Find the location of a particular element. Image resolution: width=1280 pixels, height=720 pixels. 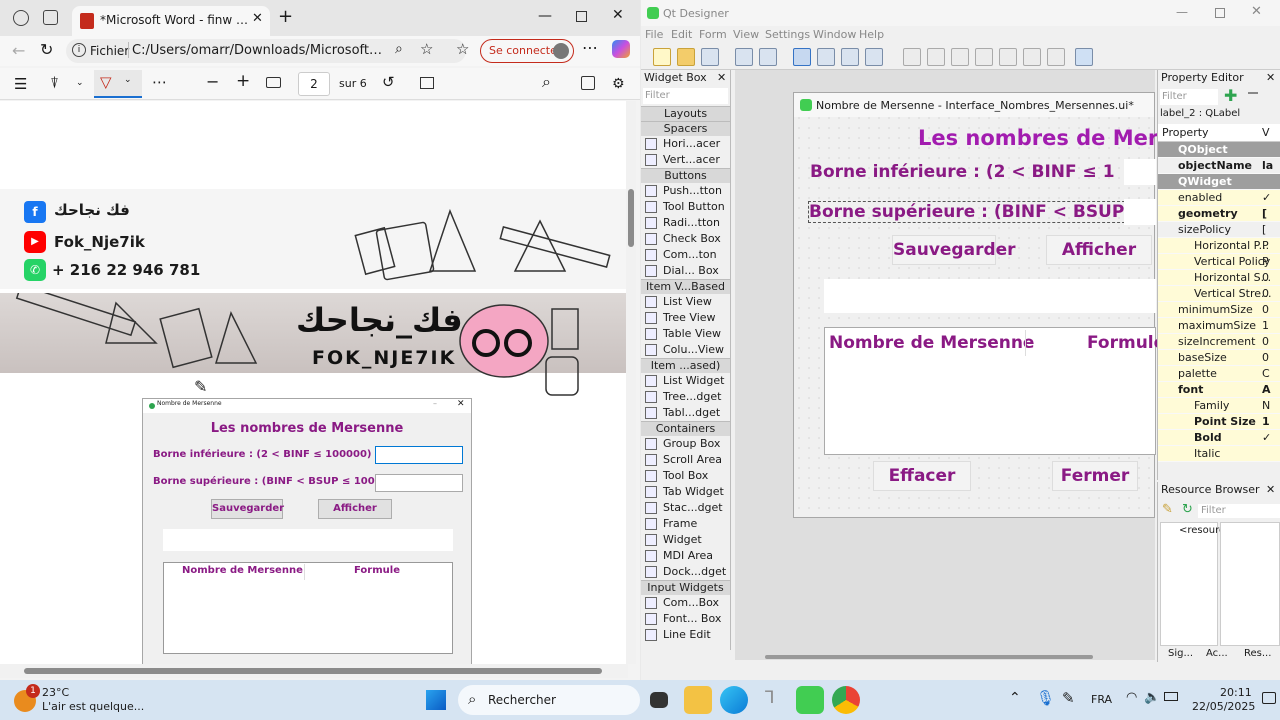

widget-item: Check Box is located at coordinates (685, 239).